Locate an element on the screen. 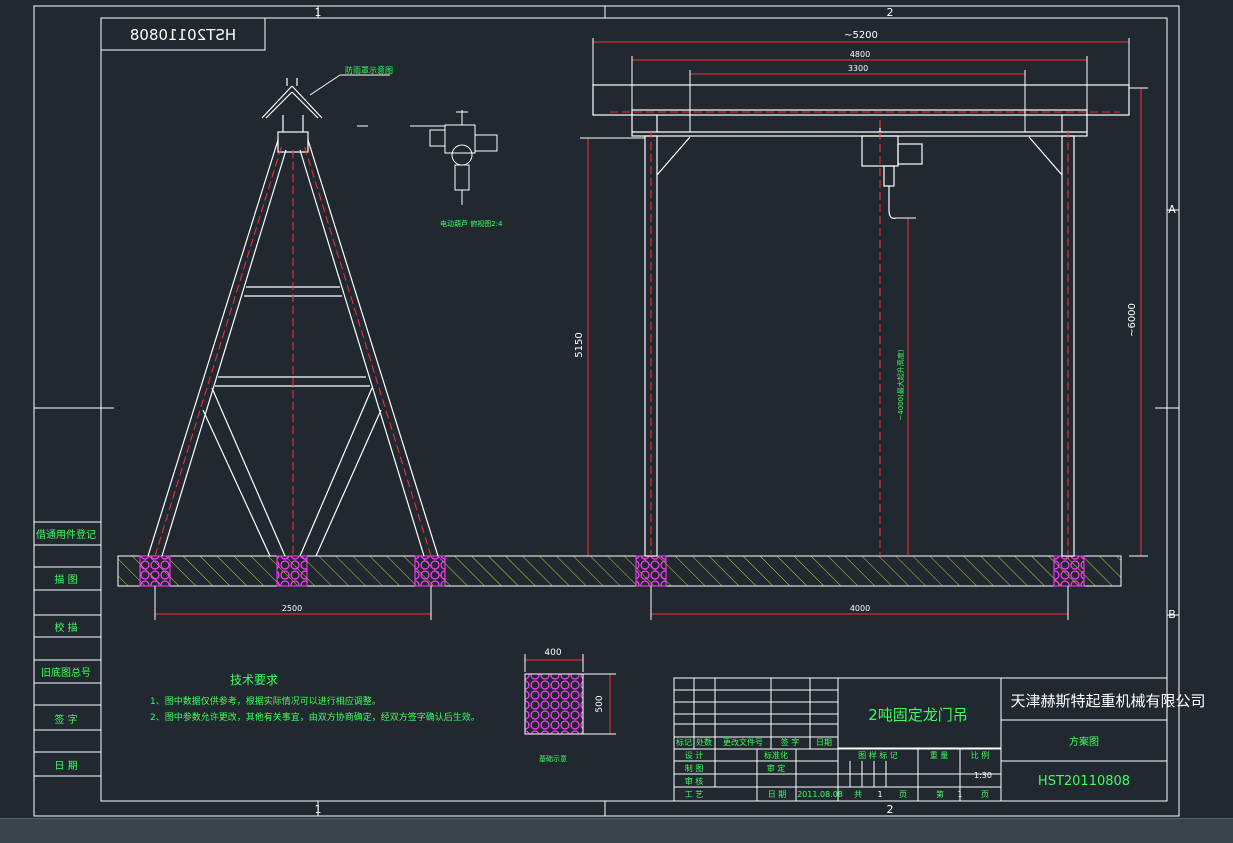  dim-lift-height: ~4000(最大起升高度) is located at coordinates (900, 384).